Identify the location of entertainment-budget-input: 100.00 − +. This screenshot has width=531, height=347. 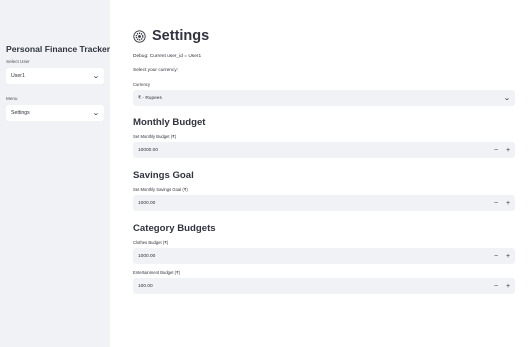
(324, 286).